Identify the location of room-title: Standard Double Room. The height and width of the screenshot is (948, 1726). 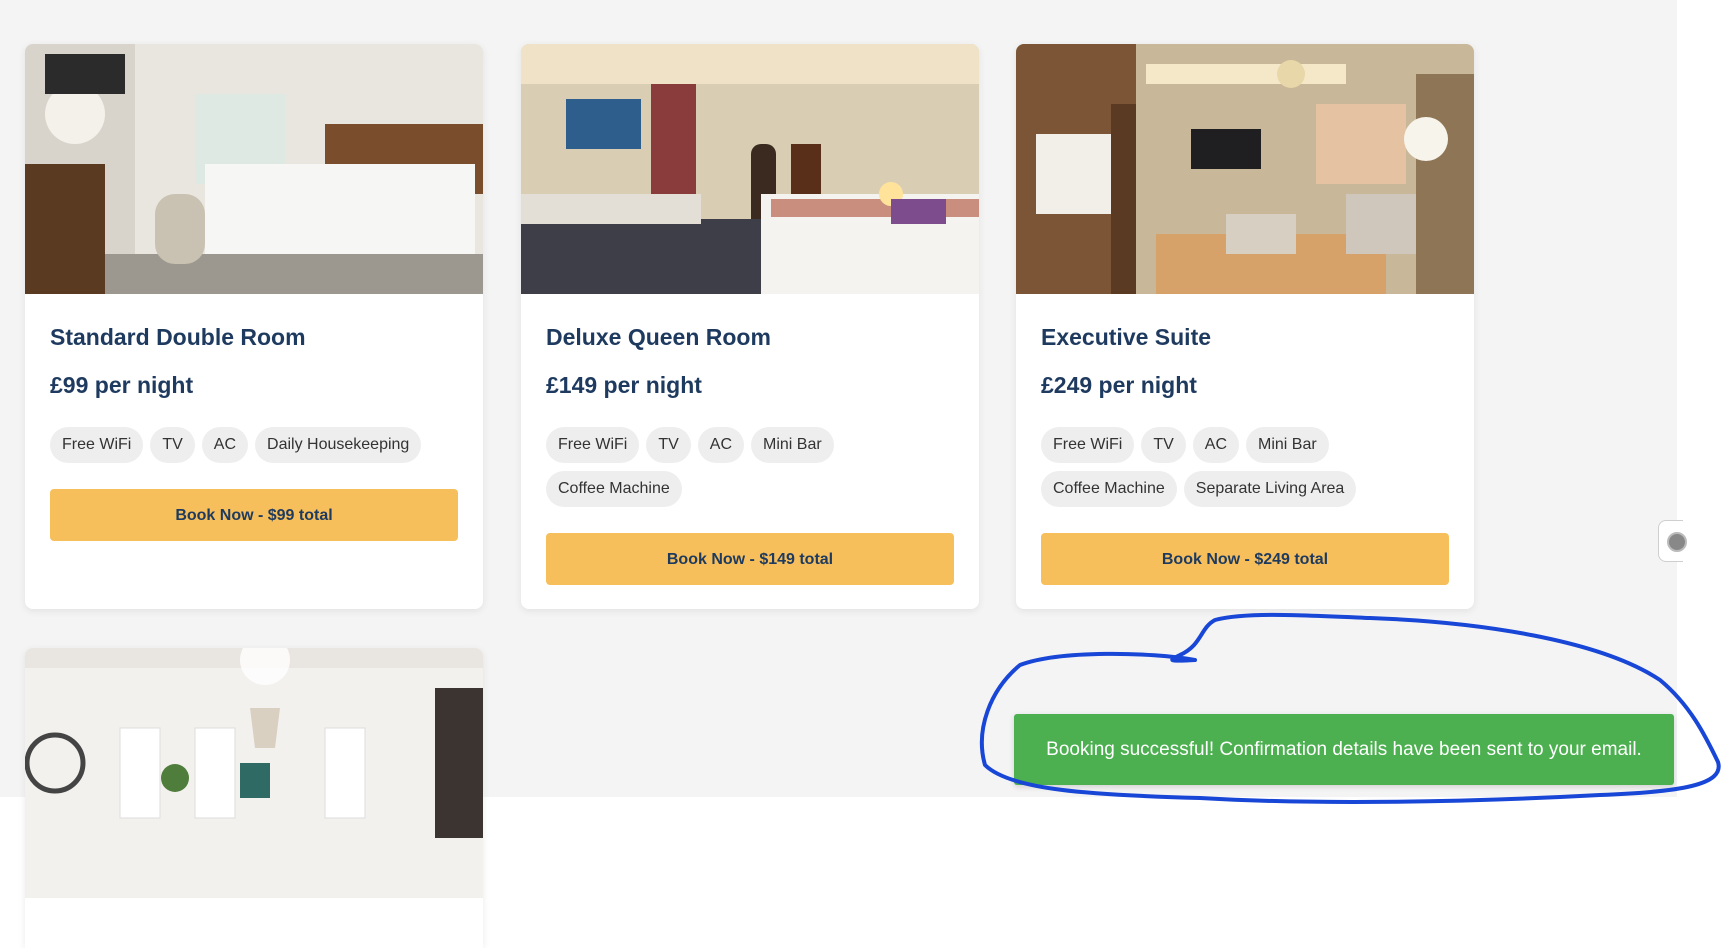
(178, 337).